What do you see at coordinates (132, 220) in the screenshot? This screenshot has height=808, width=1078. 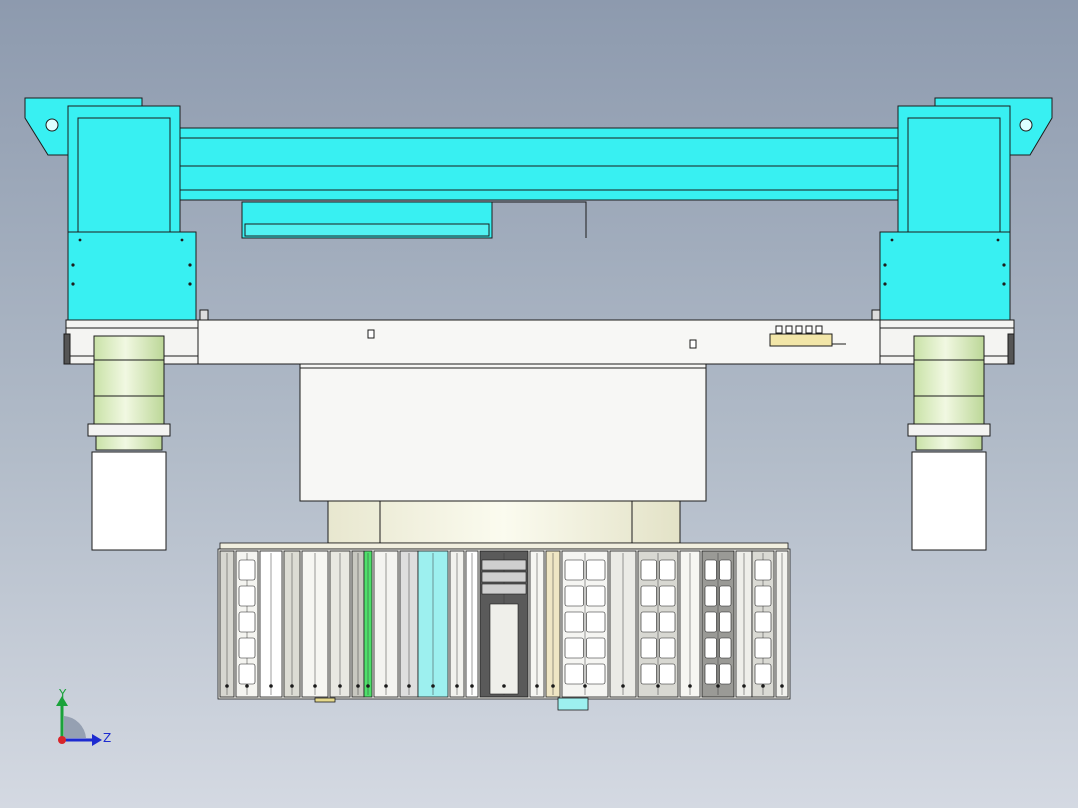 I see `left-column` at bounding box center [132, 220].